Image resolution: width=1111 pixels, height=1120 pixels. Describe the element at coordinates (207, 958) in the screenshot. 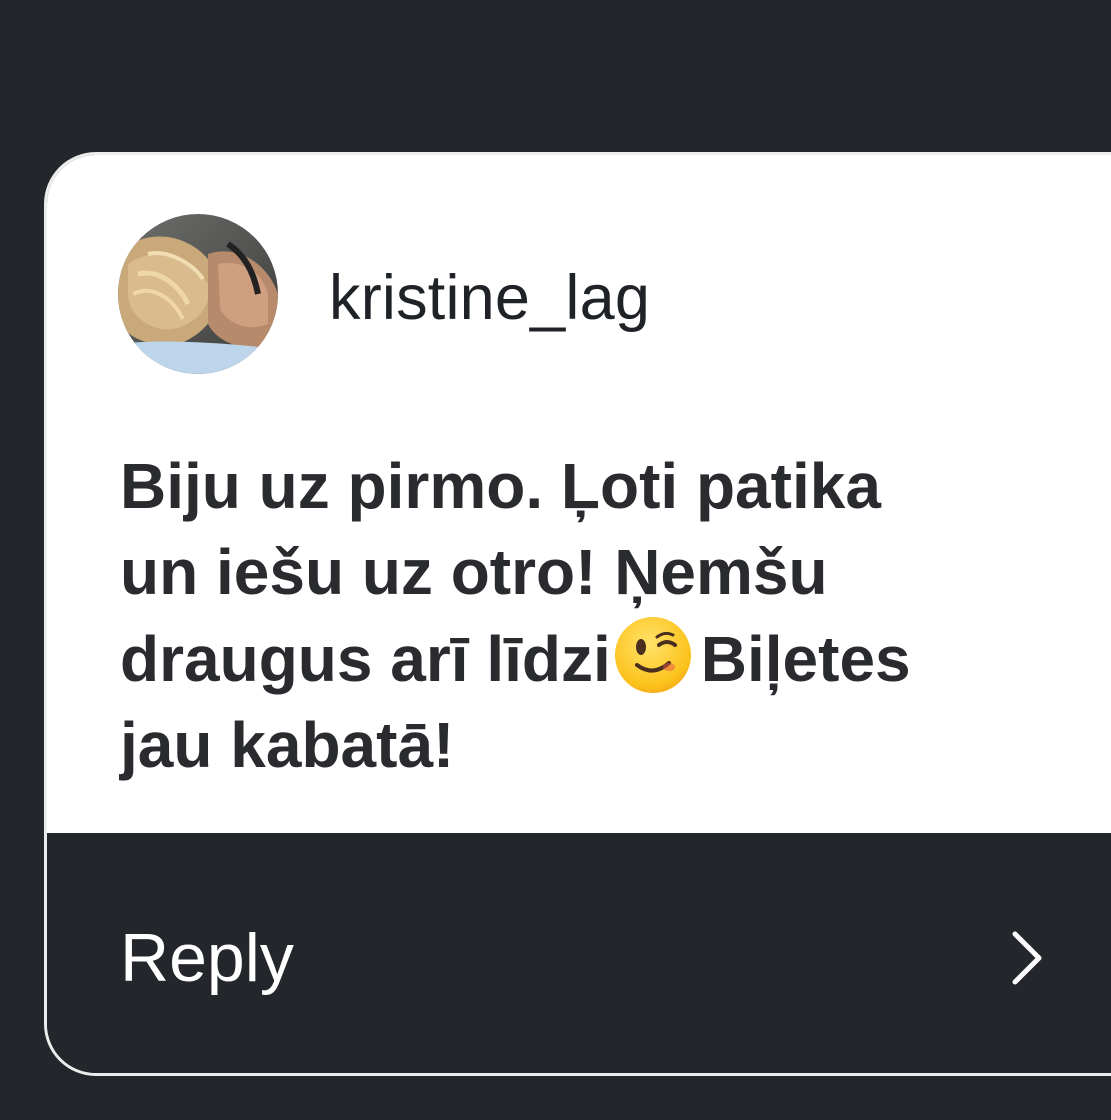

I see `reply-label: Reply` at that location.